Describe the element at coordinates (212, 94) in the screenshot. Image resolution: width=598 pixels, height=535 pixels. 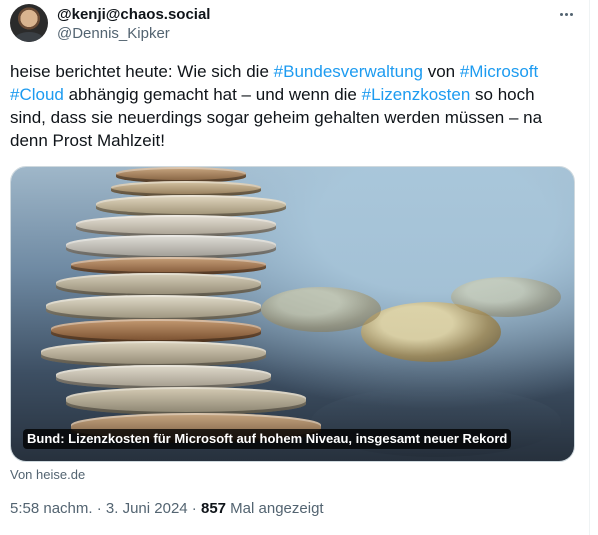
I see `post-text-segment: abhängig gemacht hat – und wenn die` at that location.